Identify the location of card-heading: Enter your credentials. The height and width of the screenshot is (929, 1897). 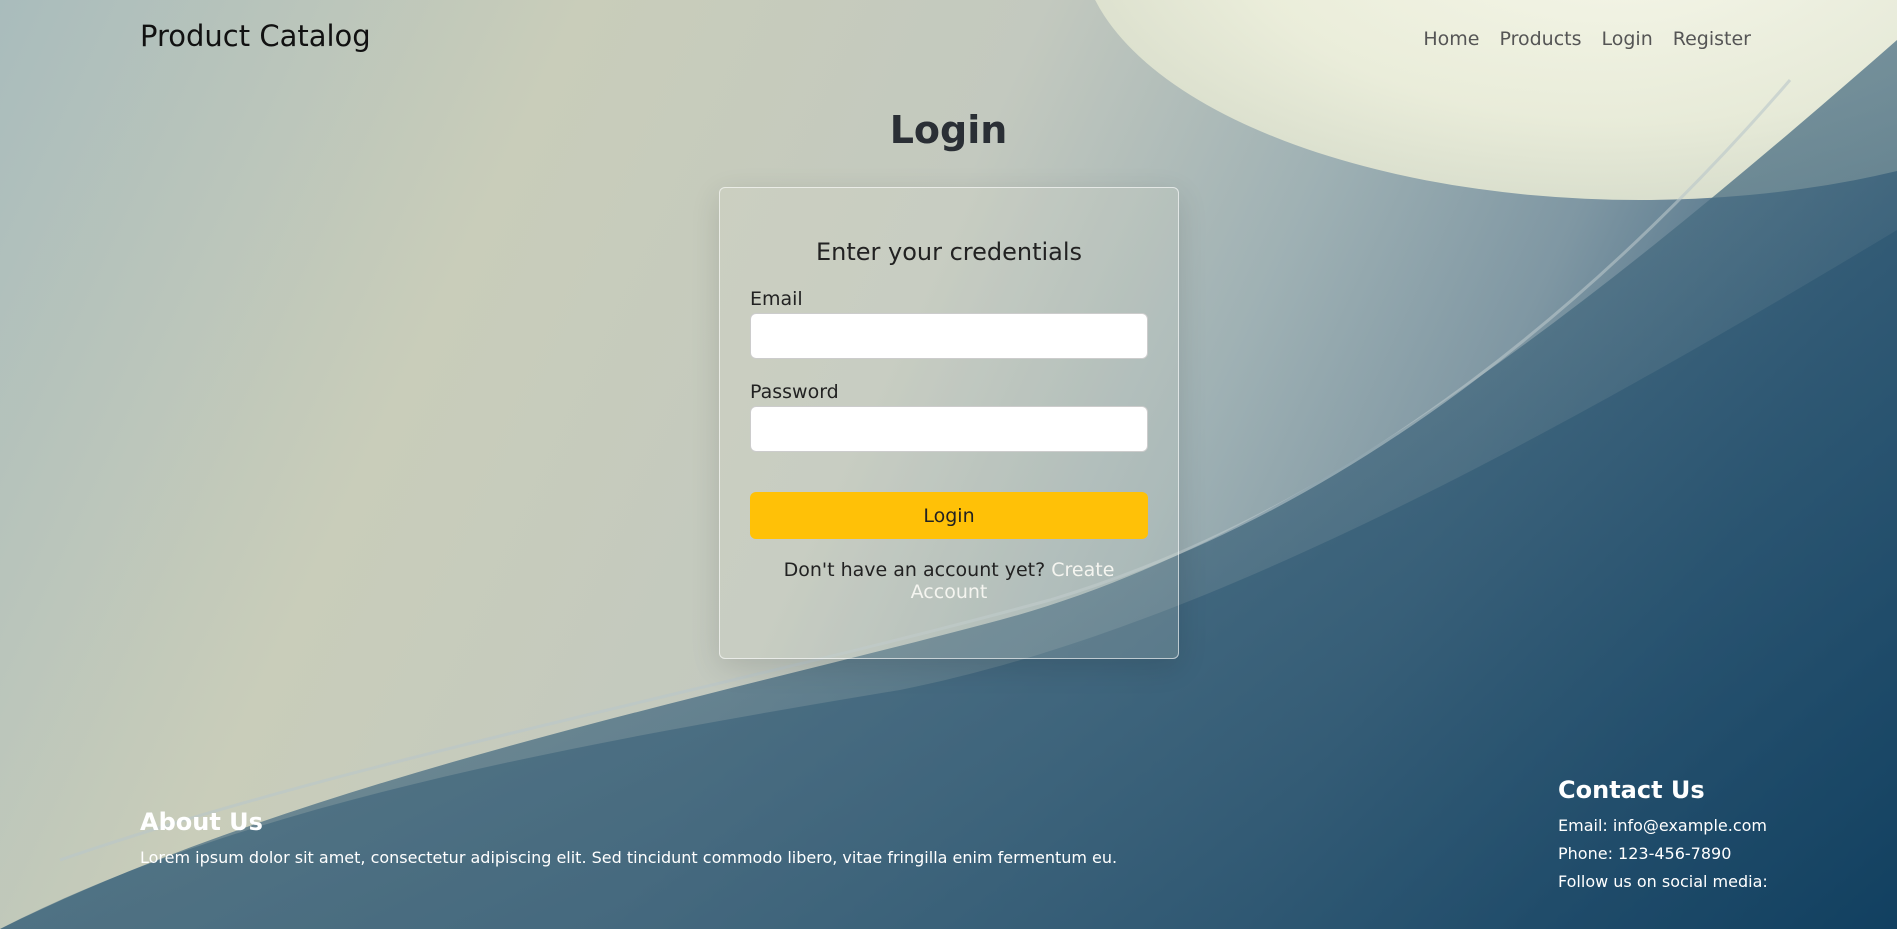
(949, 252).